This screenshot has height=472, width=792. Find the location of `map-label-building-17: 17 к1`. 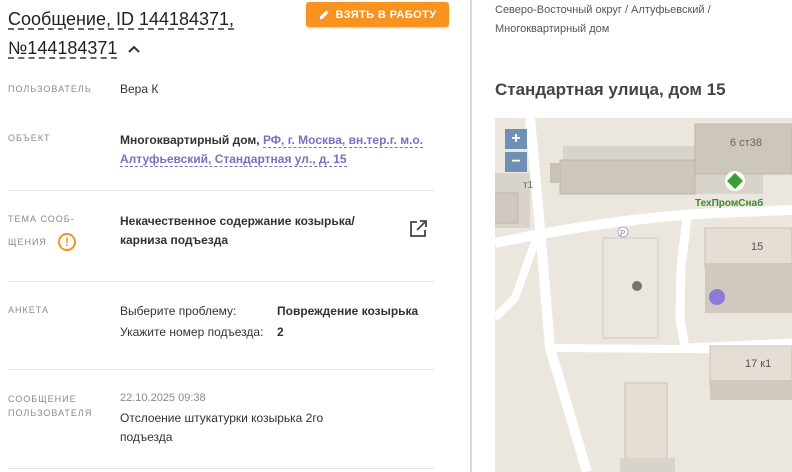

map-label-building-17: 17 к1 is located at coordinates (758, 364).